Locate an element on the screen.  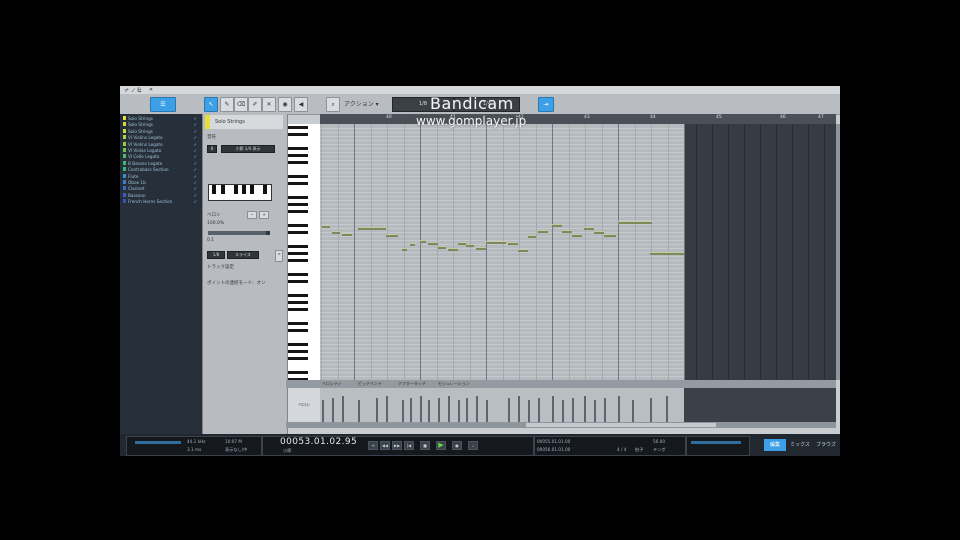
tab-modulation: モジュレーション is located at coordinates (454, 384).